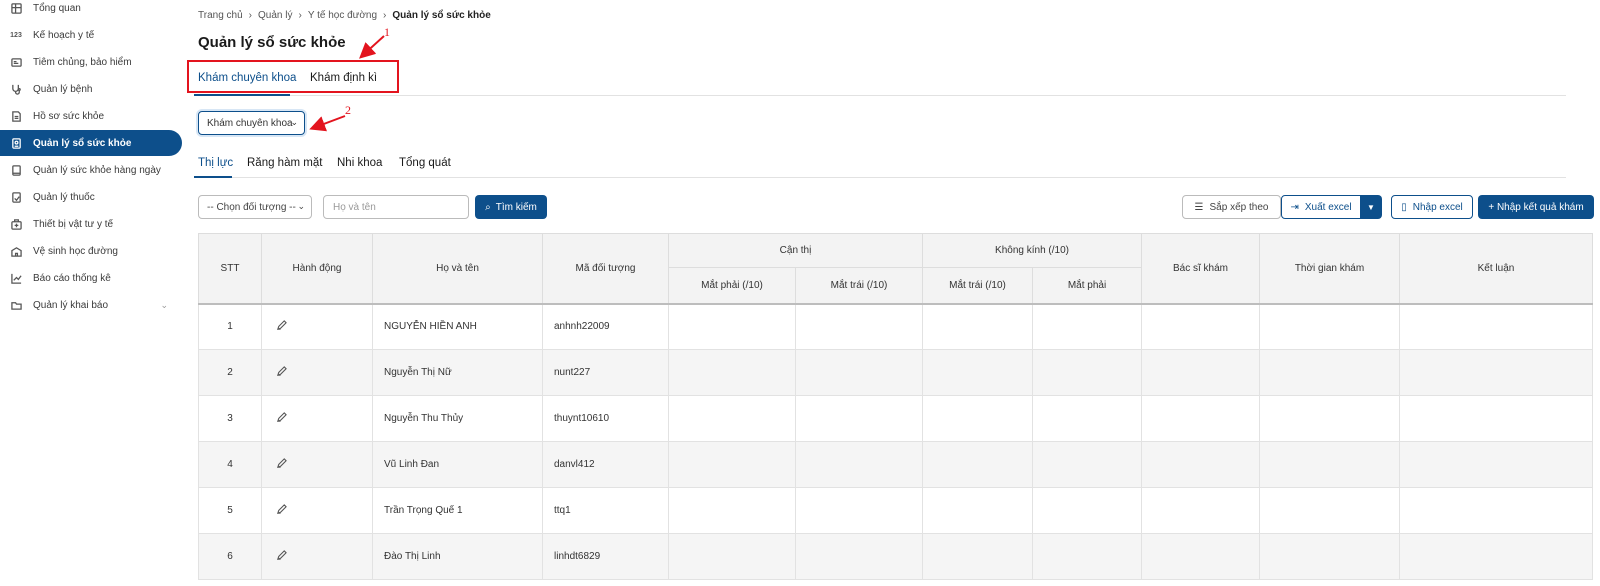 The image size is (1600, 586). What do you see at coordinates (63, 89) in the screenshot?
I see `sidebar-item-label: Quản lý bệnh` at bounding box center [63, 89].